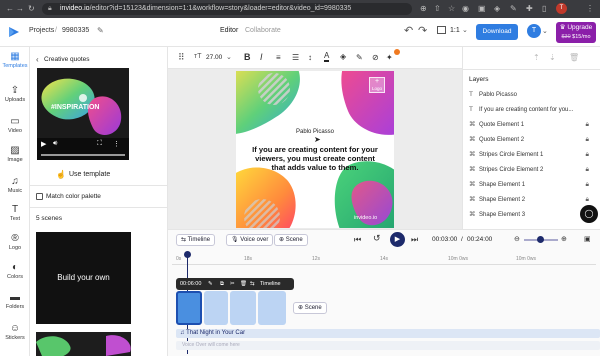  Describe the element at coordinates (15, 242) in the screenshot. I see `sidebar-item-logo: ® Logo` at that location.